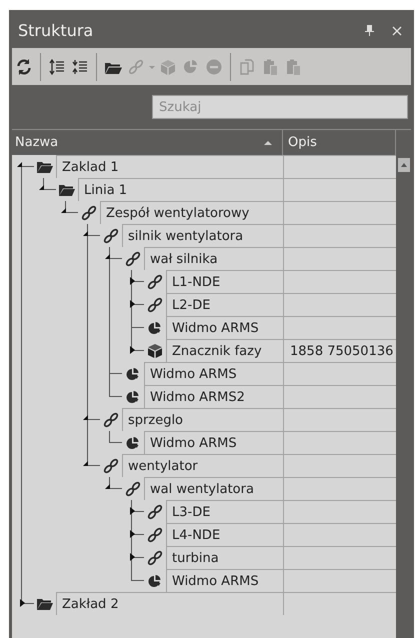 The image size is (415, 638). What do you see at coordinates (404, 165) in the screenshot?
I see `scroll-up-button` at bounding box center [404, 165].